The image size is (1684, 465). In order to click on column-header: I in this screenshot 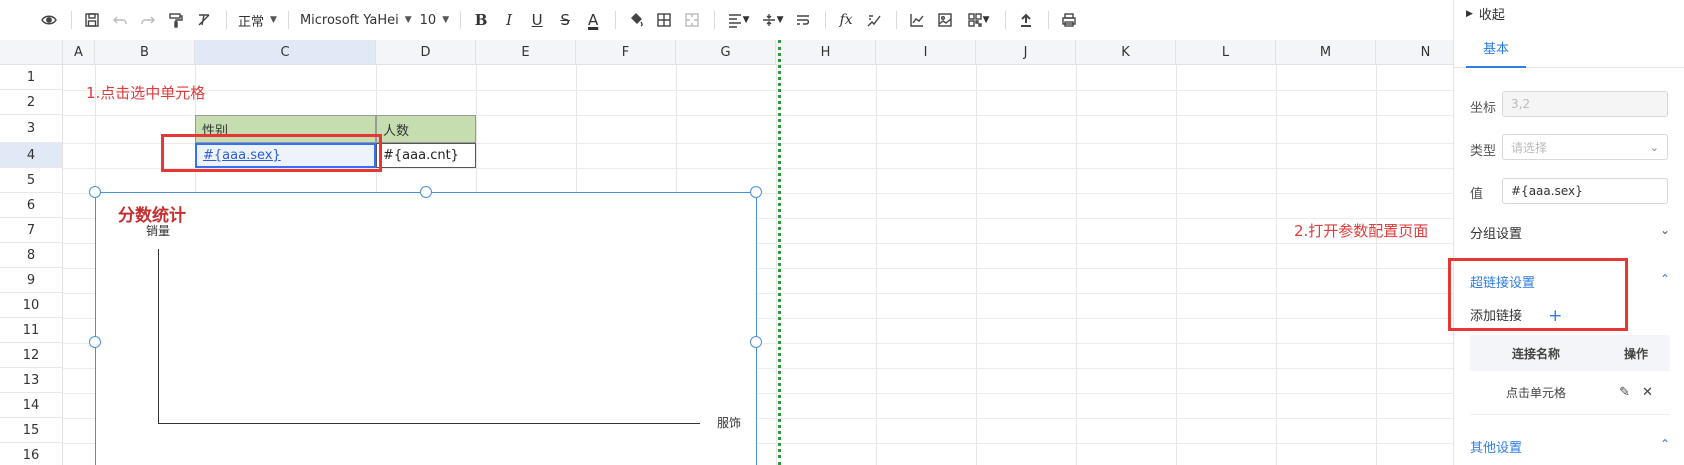, I will do `click(926, 52)`.